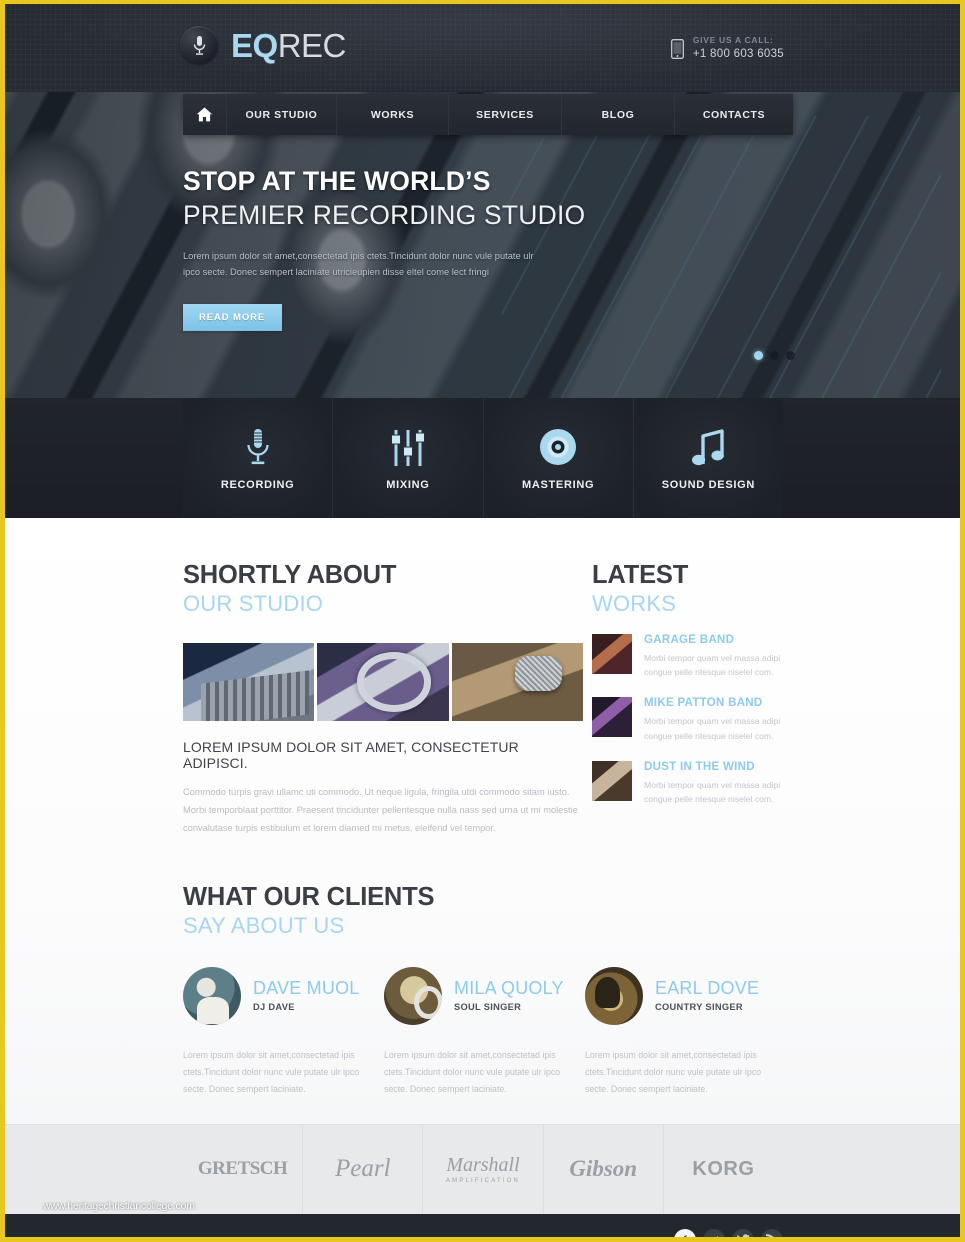  Describe the element at coordinates (483, 1181) in the screenshot. I see `brand-sublabel: AMPLIFICATION` at that location.